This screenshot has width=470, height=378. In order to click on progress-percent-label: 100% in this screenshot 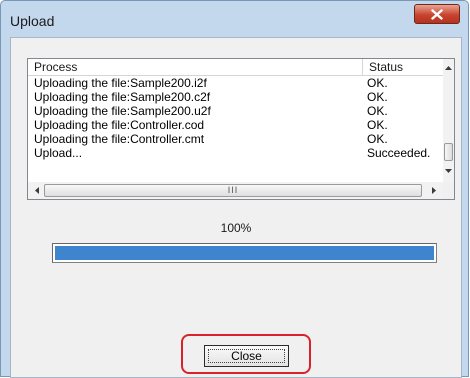, I will do `click(236, 228)`.